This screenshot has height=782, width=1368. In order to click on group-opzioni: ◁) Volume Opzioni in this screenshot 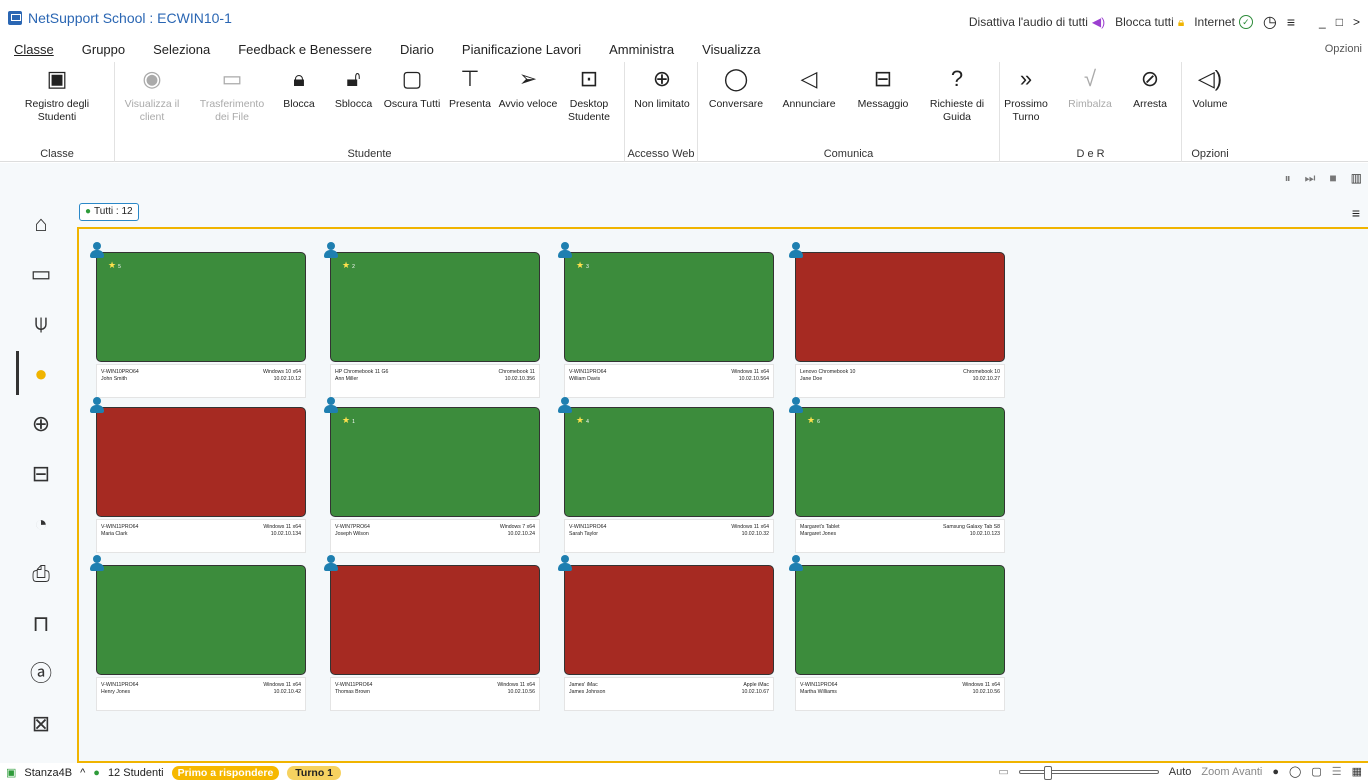, I will do `click(1210, 112)`.